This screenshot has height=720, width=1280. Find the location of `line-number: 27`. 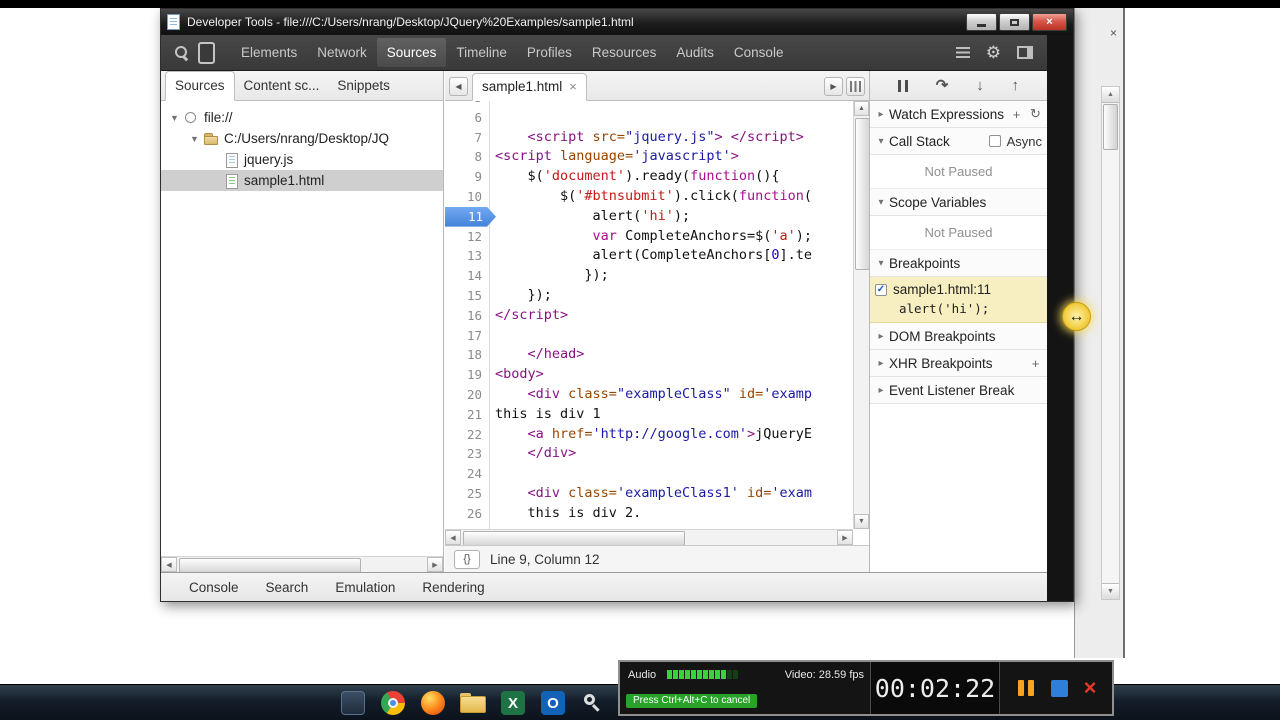

line-number: 27 is located at coordinates (467, 526).